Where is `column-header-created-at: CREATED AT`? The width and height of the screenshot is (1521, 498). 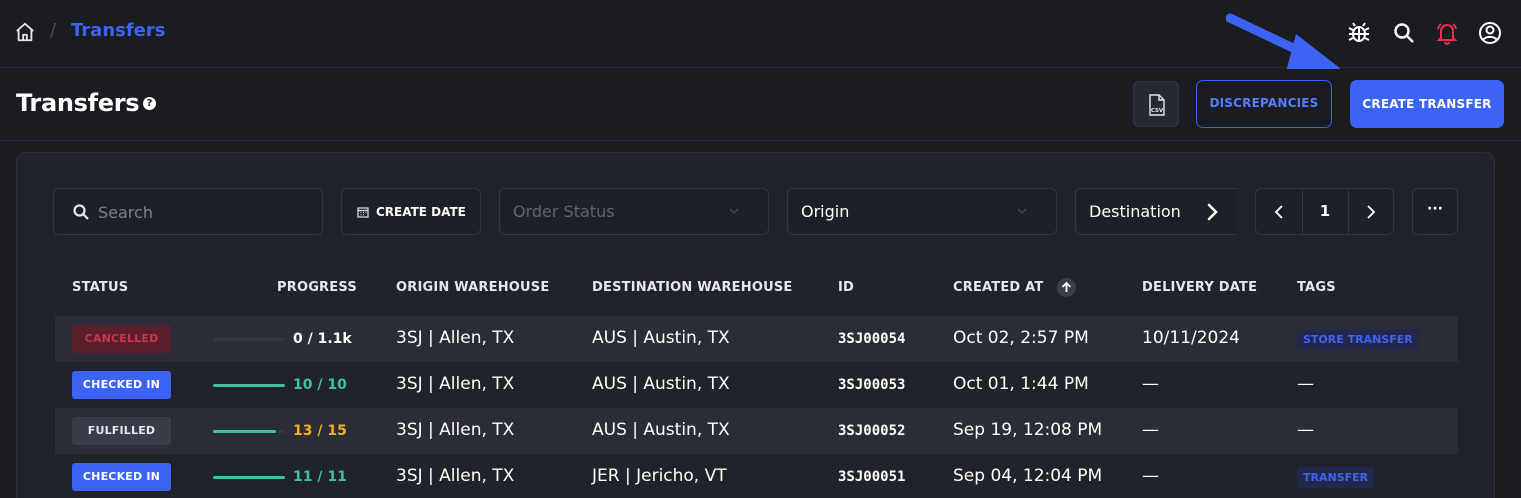
column-header-created-at: CREATED AT is located at coordinates (998, 287).